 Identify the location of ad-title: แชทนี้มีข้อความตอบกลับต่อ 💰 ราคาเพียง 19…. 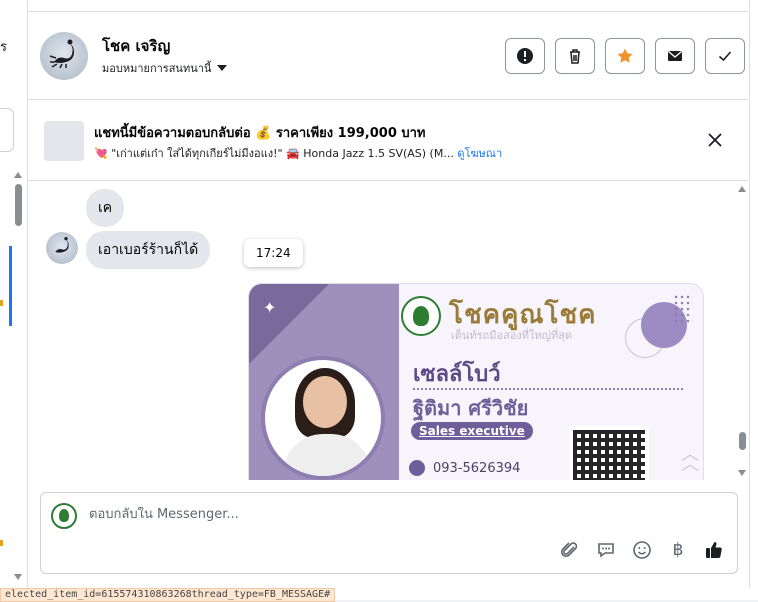
(260, 133).